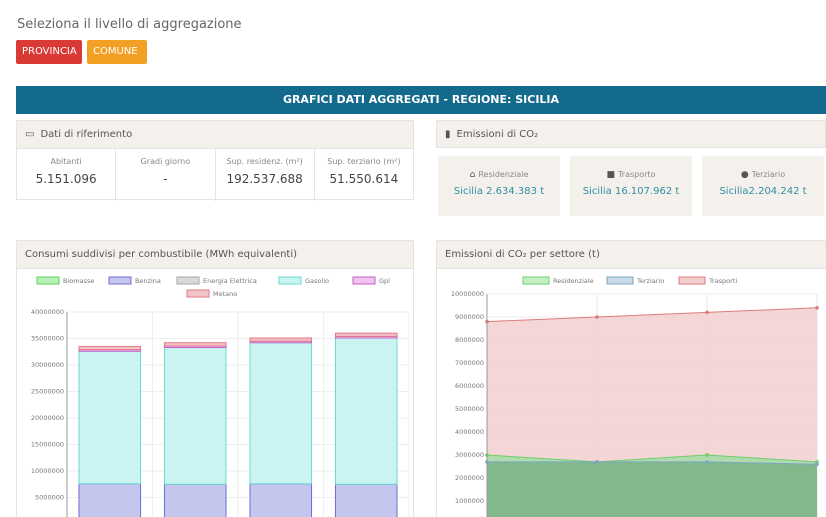 This screenshot has height=517, width=826. I want to click on ref-cell-abitanti: Abitanti 5.151.096, so click(67, 175).